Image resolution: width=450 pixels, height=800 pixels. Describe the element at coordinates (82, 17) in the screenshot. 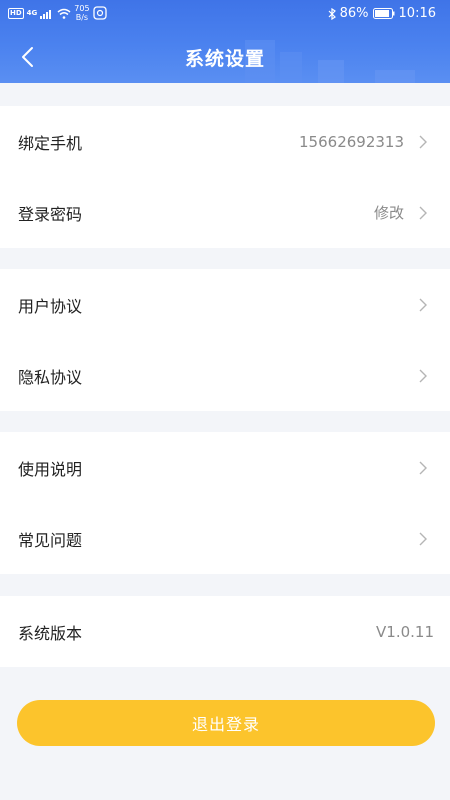

I see `net-speed-unit: B/s` at that location.